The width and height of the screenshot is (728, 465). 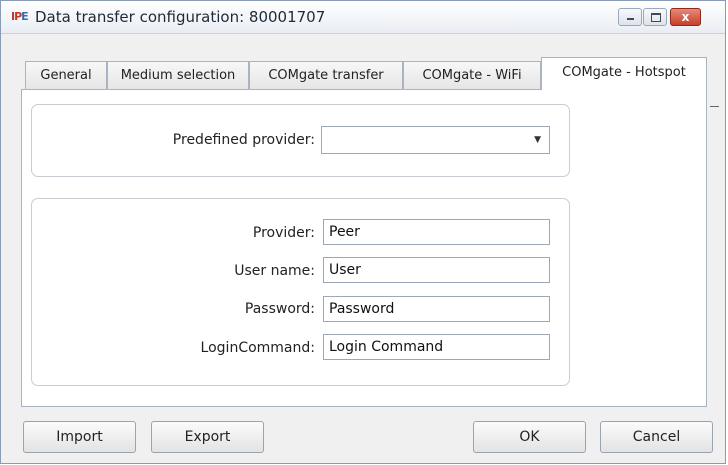 What do you see at coordinates (243, 140) in the screenshot?
I see `predefined-provider-label: Predefined provider:` at bounding box center [243, 140].